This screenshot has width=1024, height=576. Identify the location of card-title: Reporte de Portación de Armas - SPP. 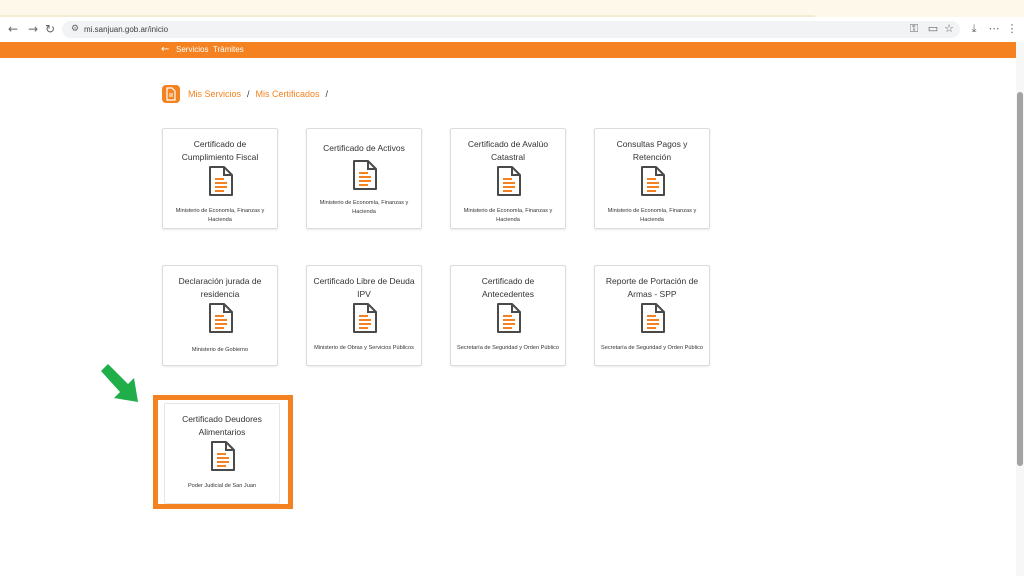
(652, 287).